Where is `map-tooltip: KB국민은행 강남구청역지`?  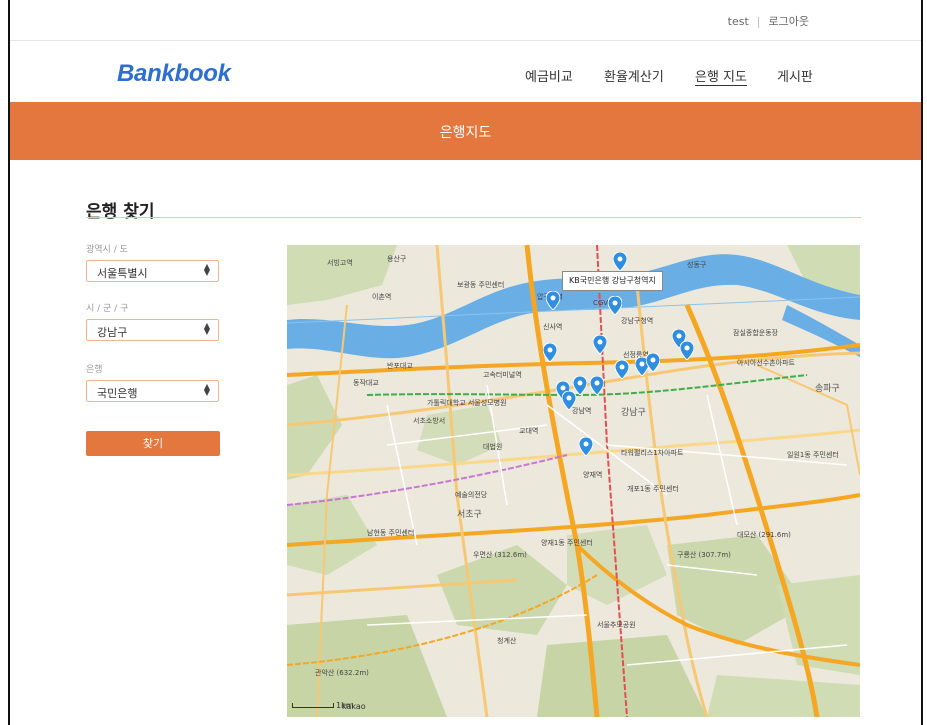 map-tooltip: KB국민은행 강남구청역지 is located at coordinates (612, 281).